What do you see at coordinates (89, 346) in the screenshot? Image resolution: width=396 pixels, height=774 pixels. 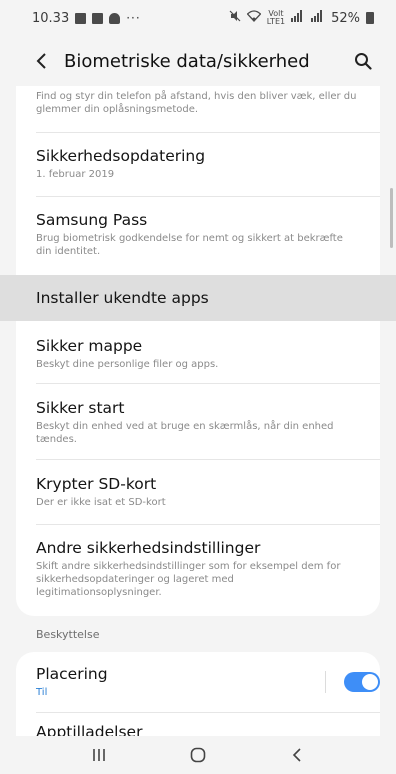 I see `secure-folder-title: Sikker mappe` at bounding box center [89, 346].